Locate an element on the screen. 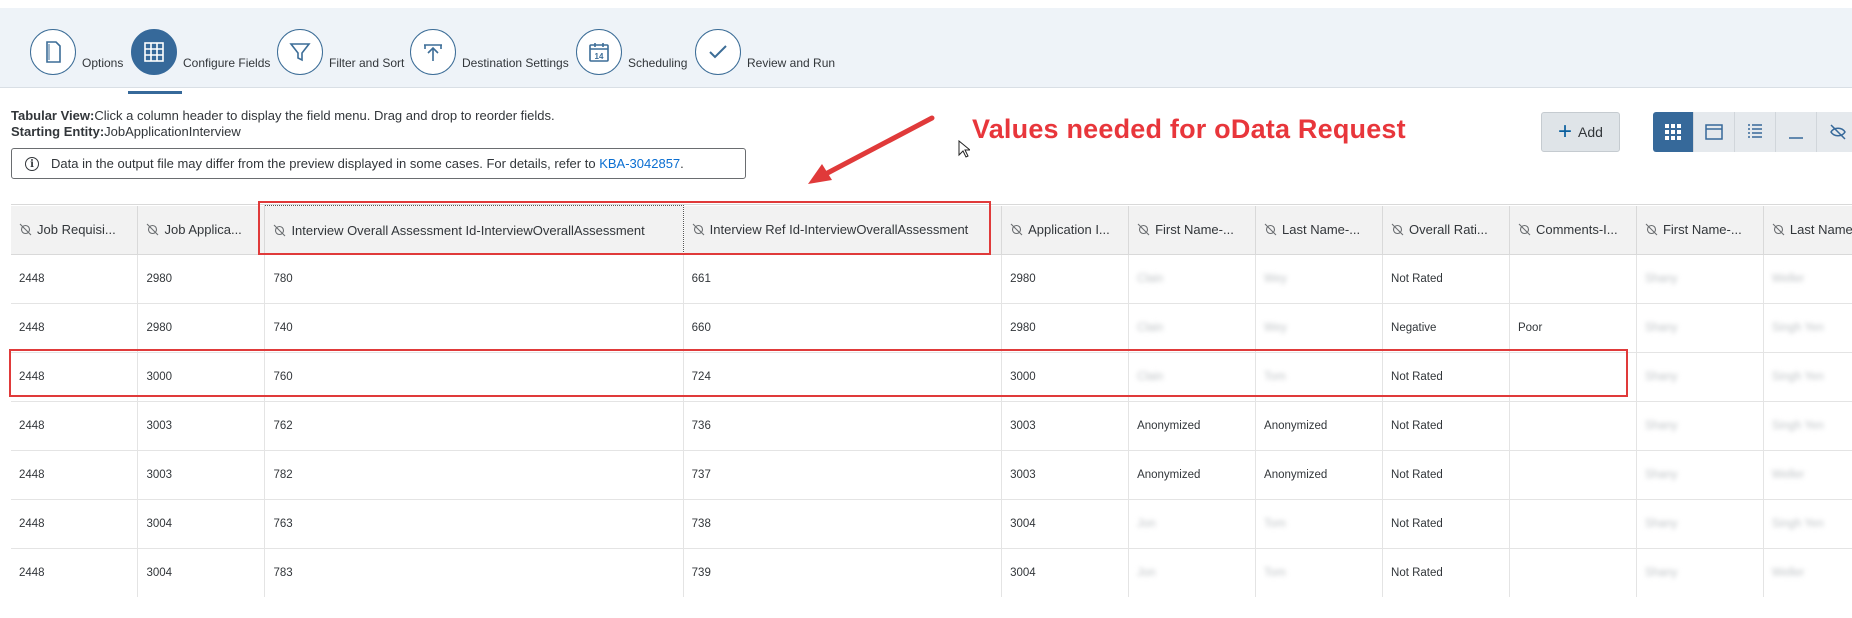 The image size is (1852, 618). table-cell: 736 is located at coordinates (843, 426).